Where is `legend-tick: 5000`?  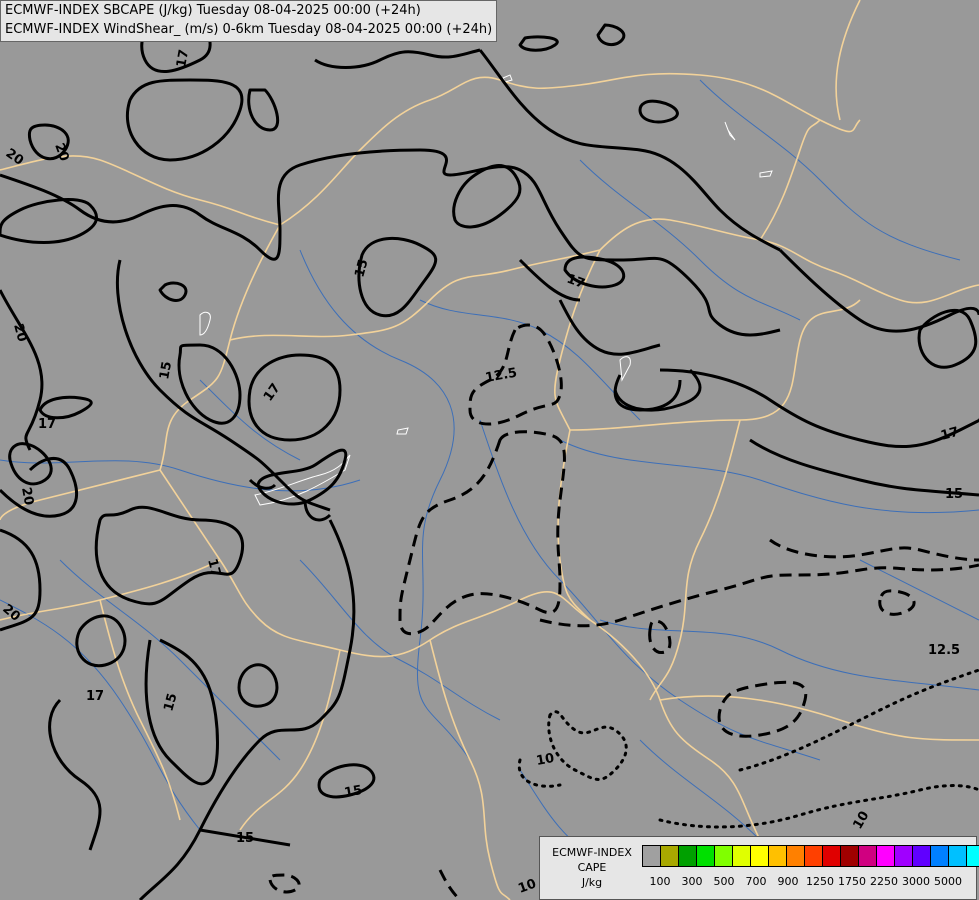
legend-tick: 5000 is located at coordinates (948, 881).